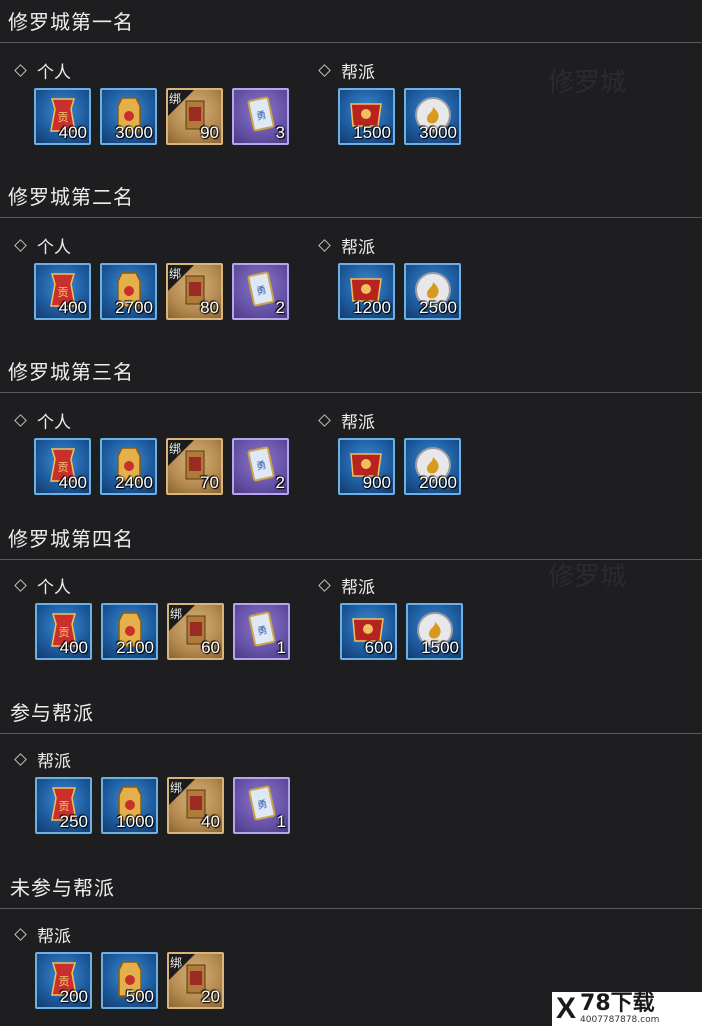  I want to click on reward-item: 1000, so click(129, 805).